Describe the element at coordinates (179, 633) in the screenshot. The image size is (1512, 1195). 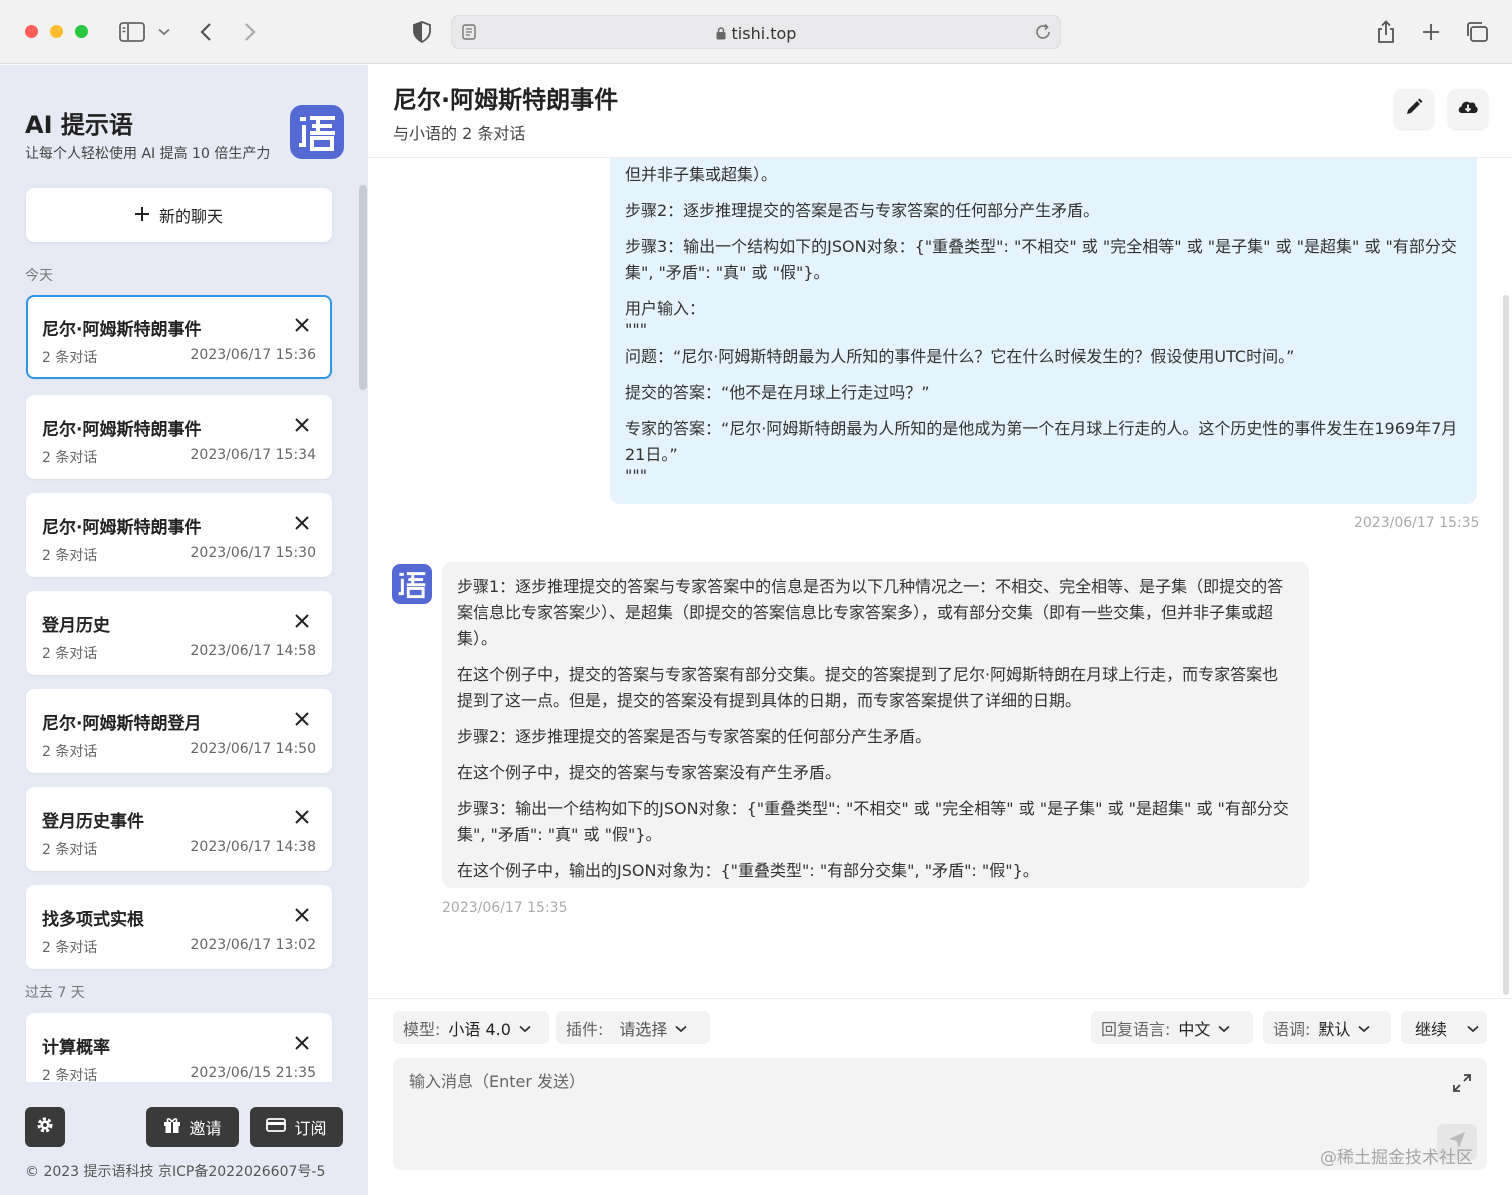
I see `conversation-item: 登月历史 2 条对话 2023/06/17 14:58` at that location.